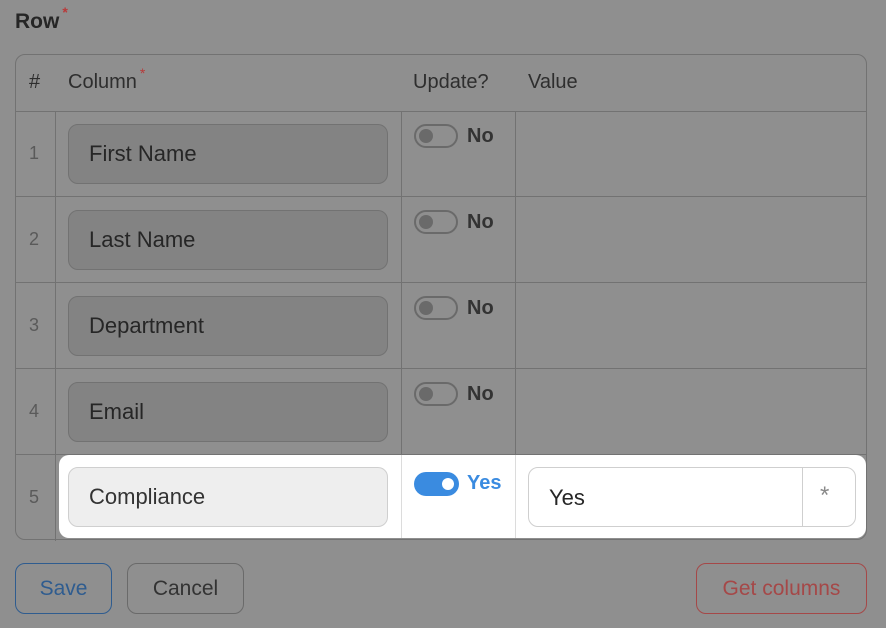  Describe the element at coordinates (228, 412) in the screenshot. I see `column-field: Email` at that location.